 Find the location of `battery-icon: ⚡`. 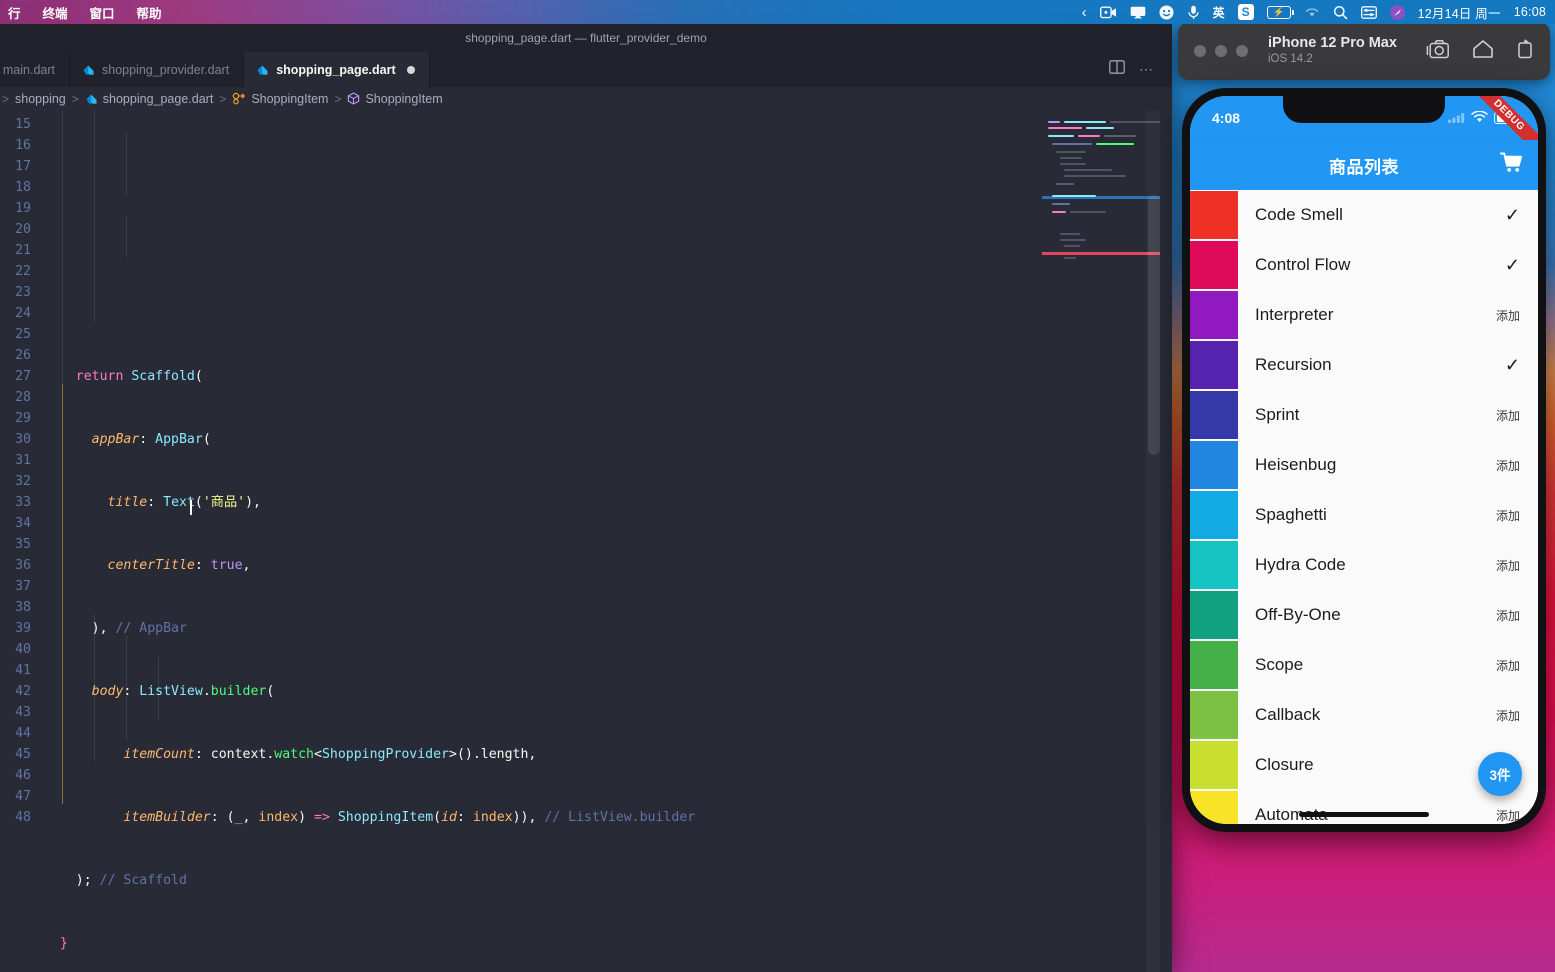

battery-icon: ⚡ is located at coordinates (1280, 12).